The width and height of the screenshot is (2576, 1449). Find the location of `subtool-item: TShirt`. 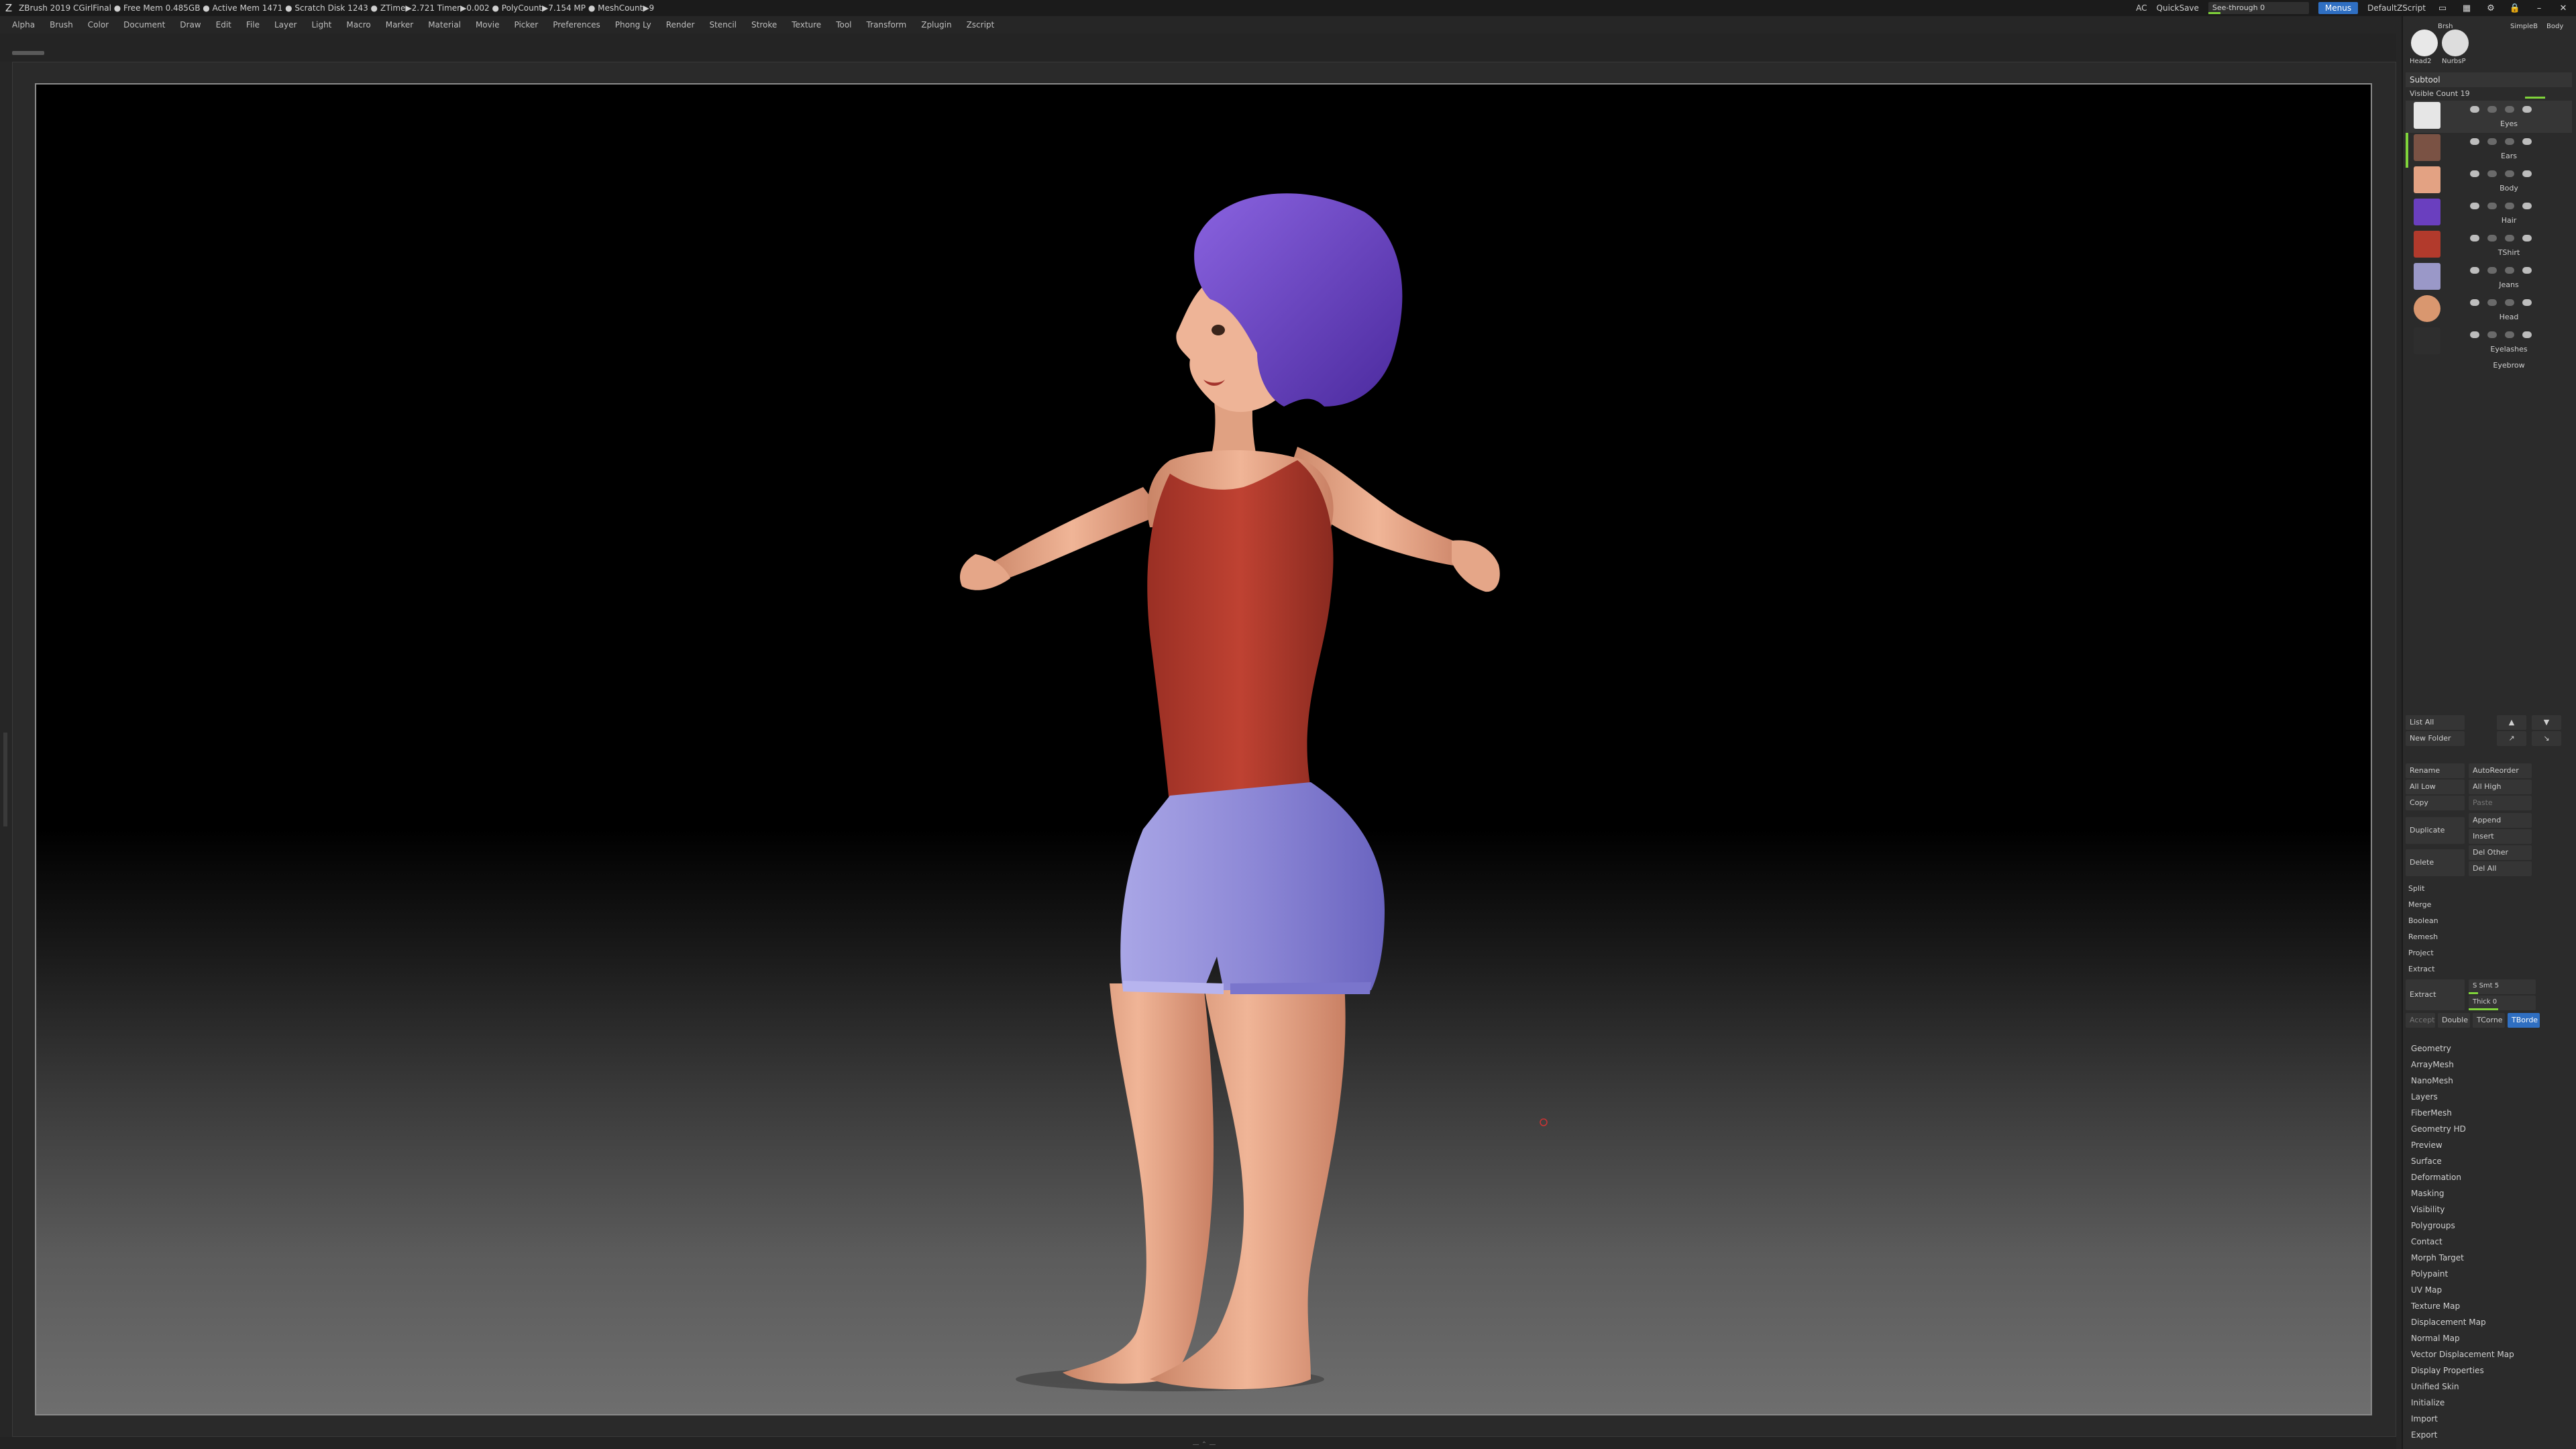

subtool-item: TShirt is located at coordinates (2489, 245).